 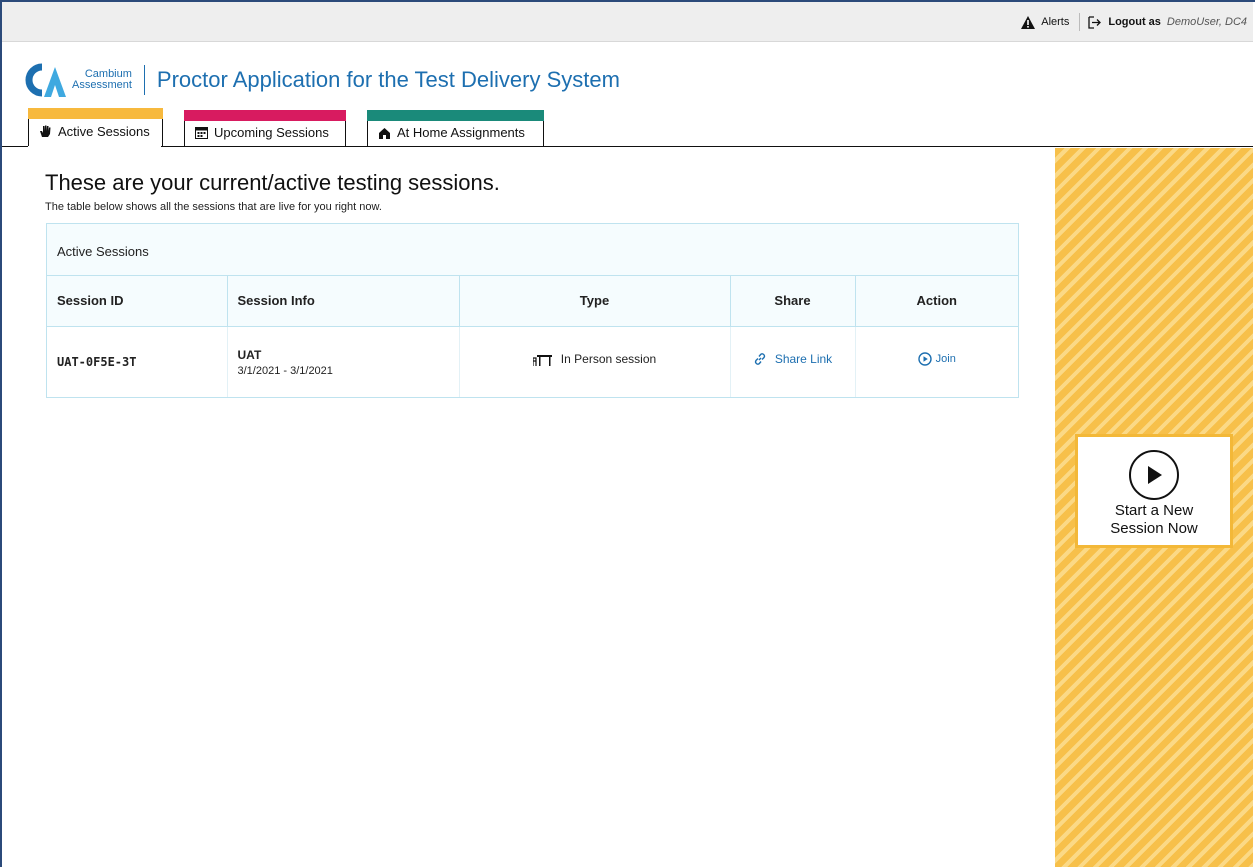 I want to click on alerts-label: Alerts, so click(x=1055, y=22).